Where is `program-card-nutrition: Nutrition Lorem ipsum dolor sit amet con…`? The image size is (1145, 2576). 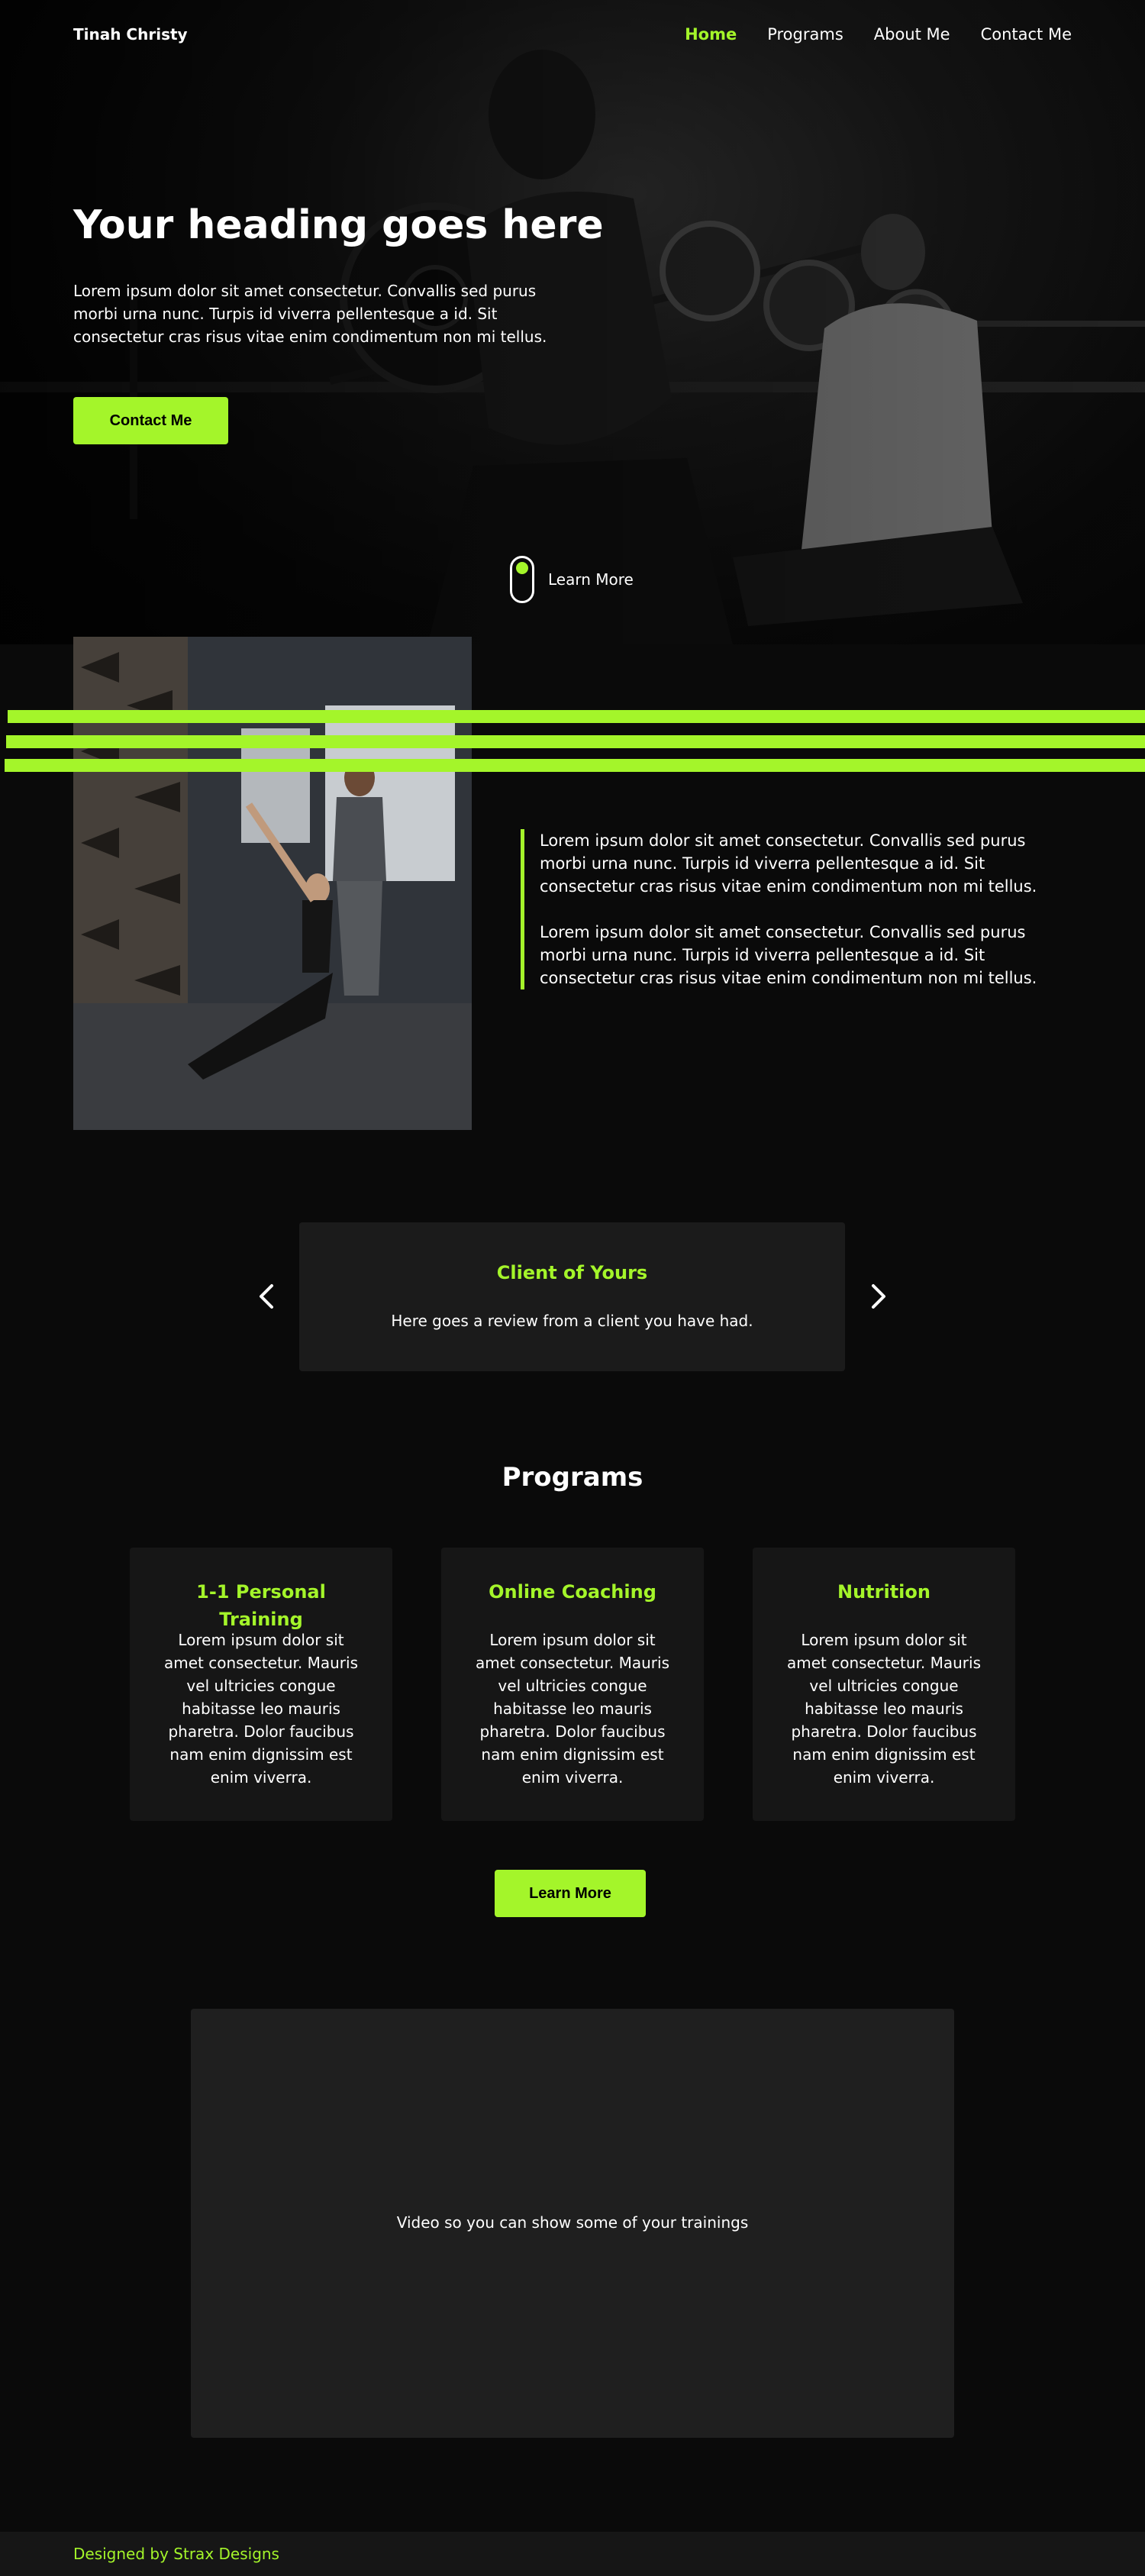
program-card-nutrition: Nutrition Lorem ipsum dolor sit amet con… is located at coordinates (884, 1684).